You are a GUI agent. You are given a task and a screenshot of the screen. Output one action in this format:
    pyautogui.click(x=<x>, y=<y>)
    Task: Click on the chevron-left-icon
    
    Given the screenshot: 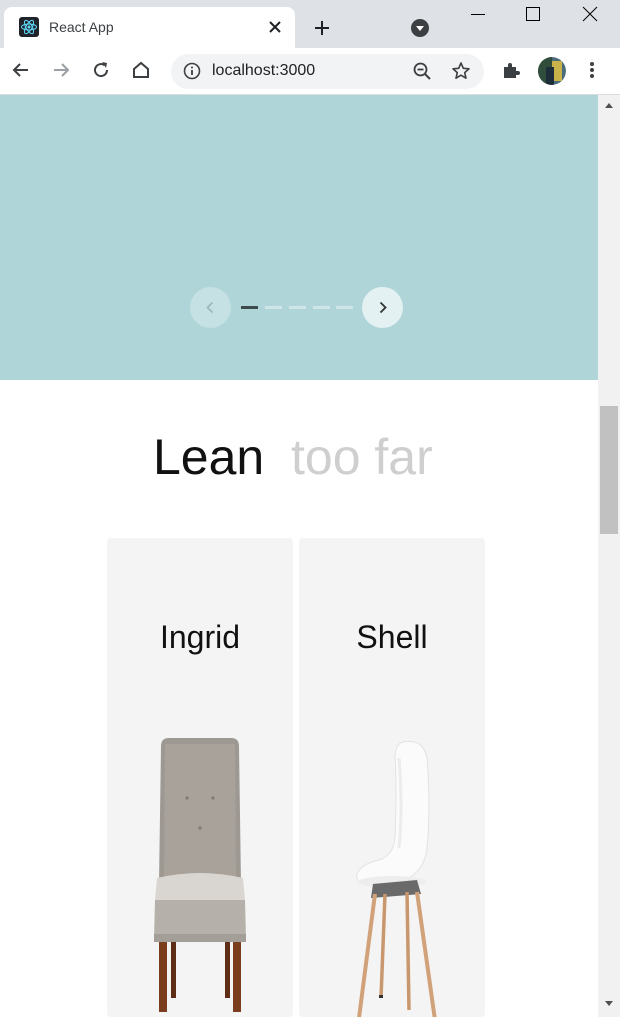 What is the action you would take?
    pyautogui.click(x=210, y=307)
    